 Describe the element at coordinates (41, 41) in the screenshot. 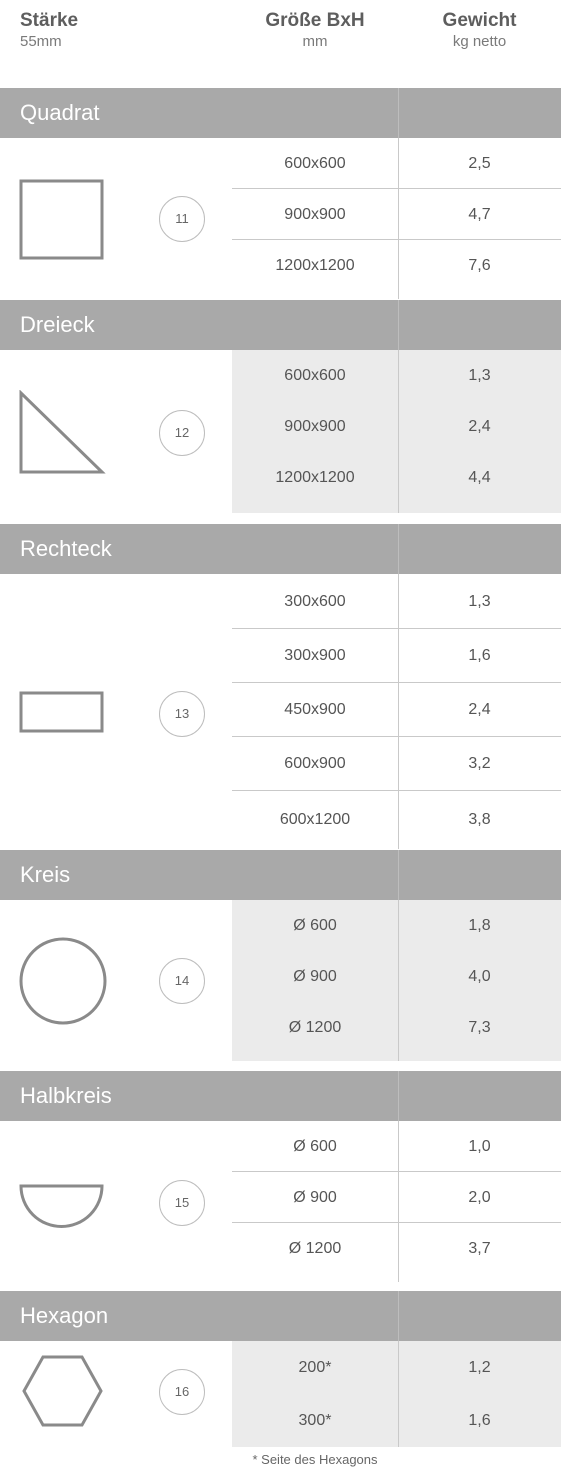

I see `strength-value: 55mm` at that location.